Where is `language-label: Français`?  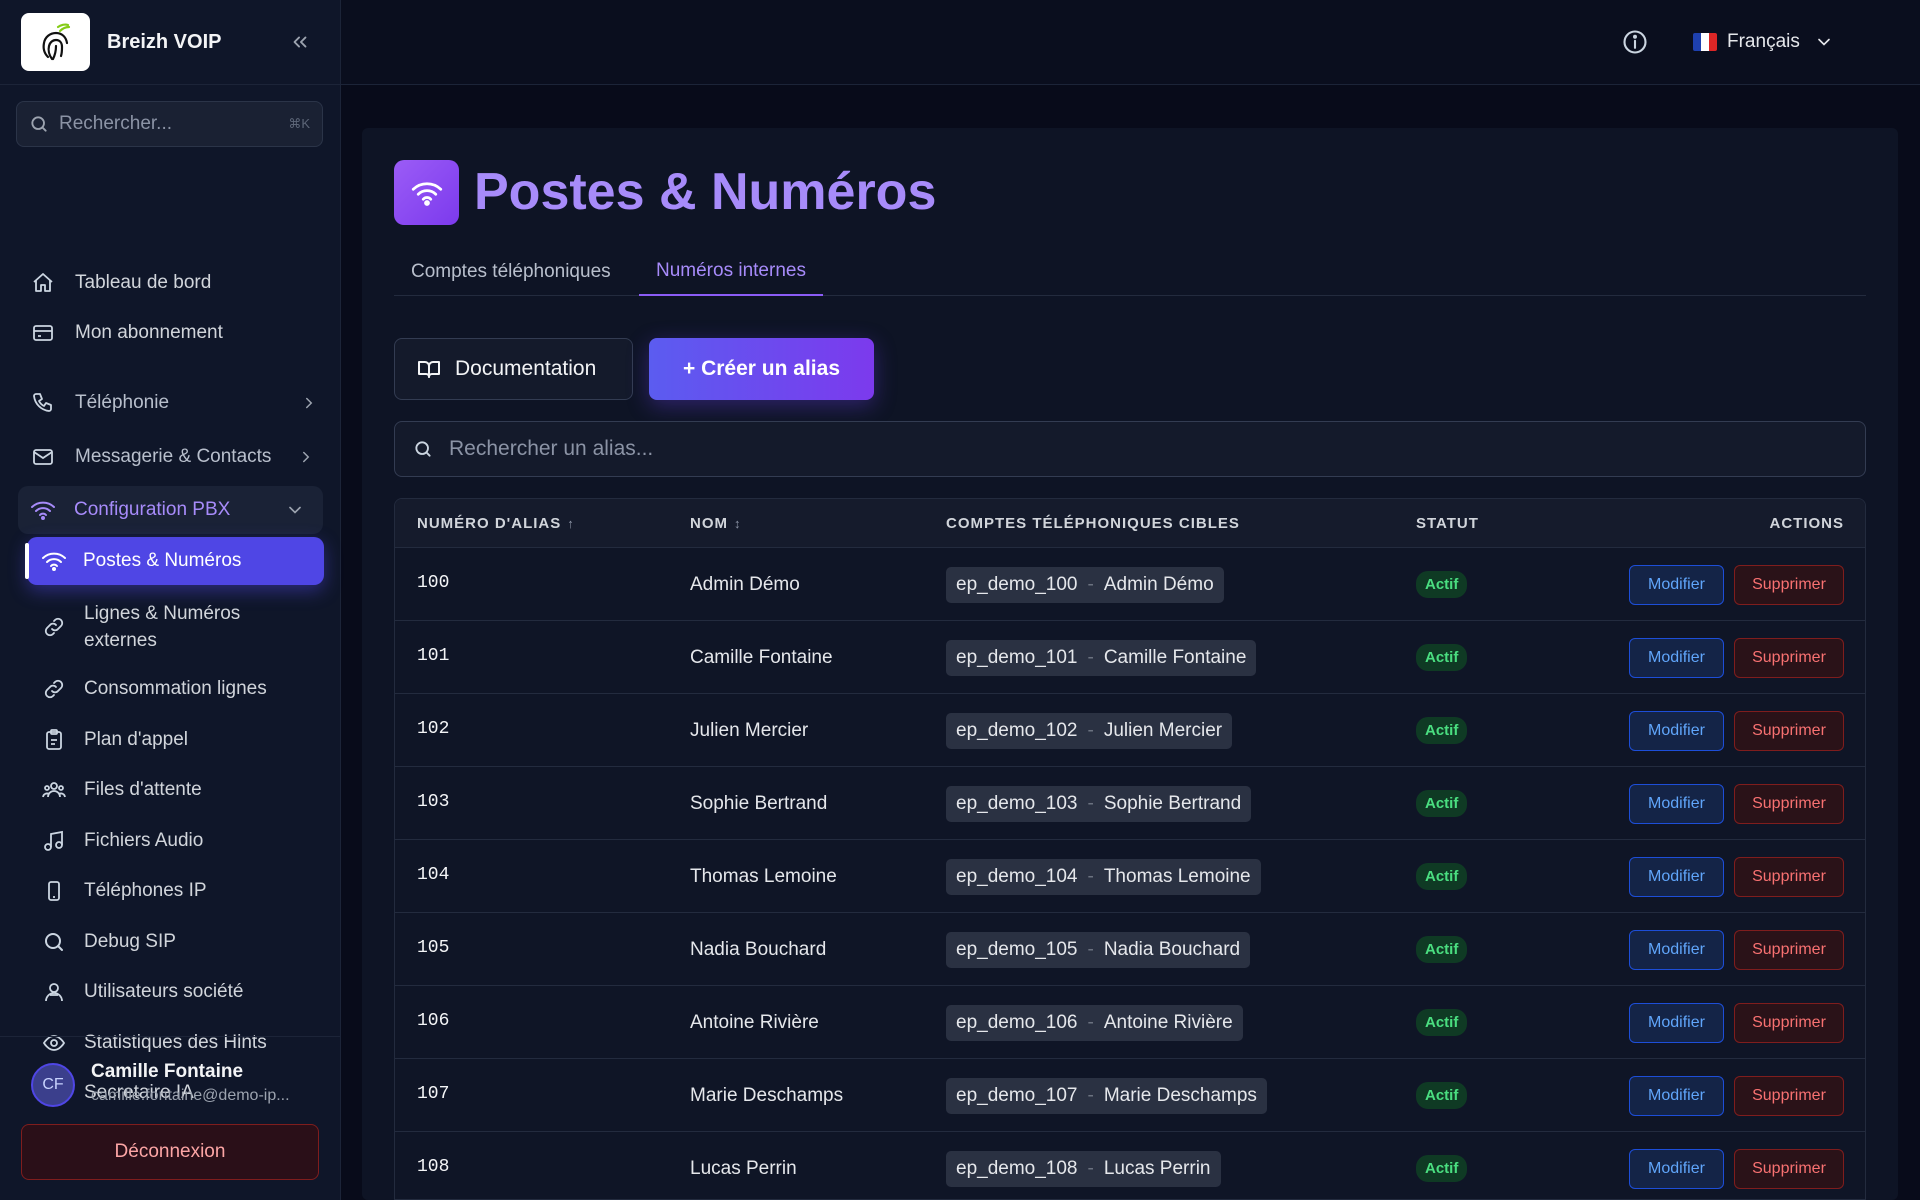 language-label: Français is located at coordinates (1763, 41).